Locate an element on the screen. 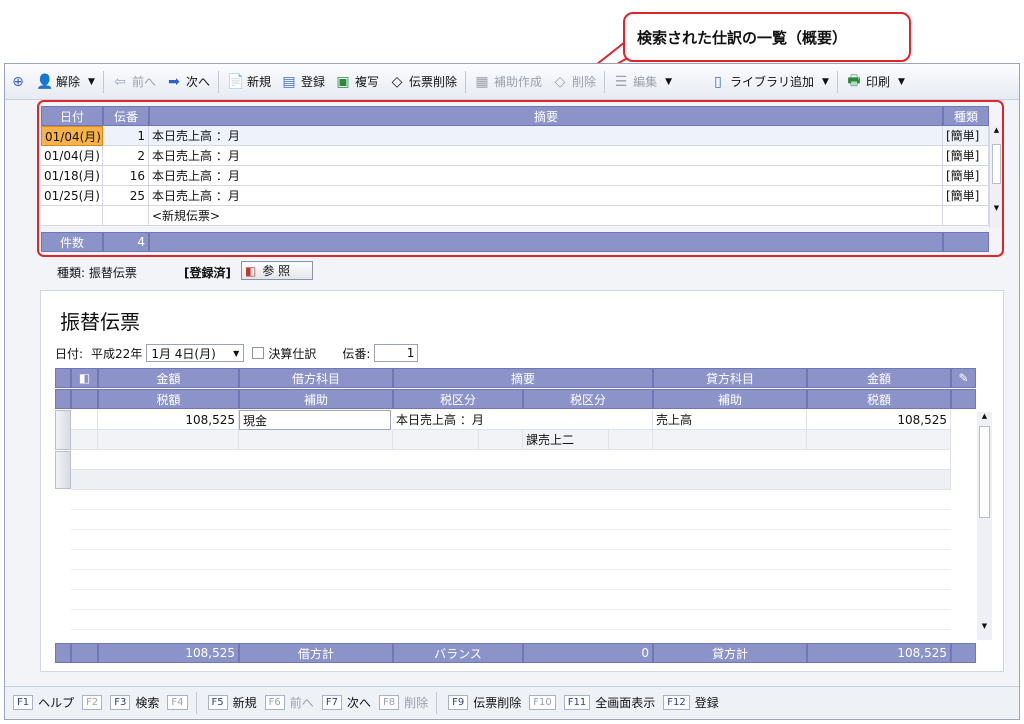 The image size is (1024, 724). fkey-f2: F2 is located at coordinates (92, 702).